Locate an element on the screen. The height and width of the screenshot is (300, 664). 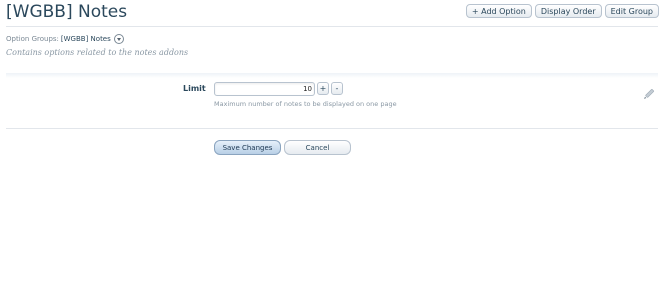
header-divider is located at coordinates (332, 26).